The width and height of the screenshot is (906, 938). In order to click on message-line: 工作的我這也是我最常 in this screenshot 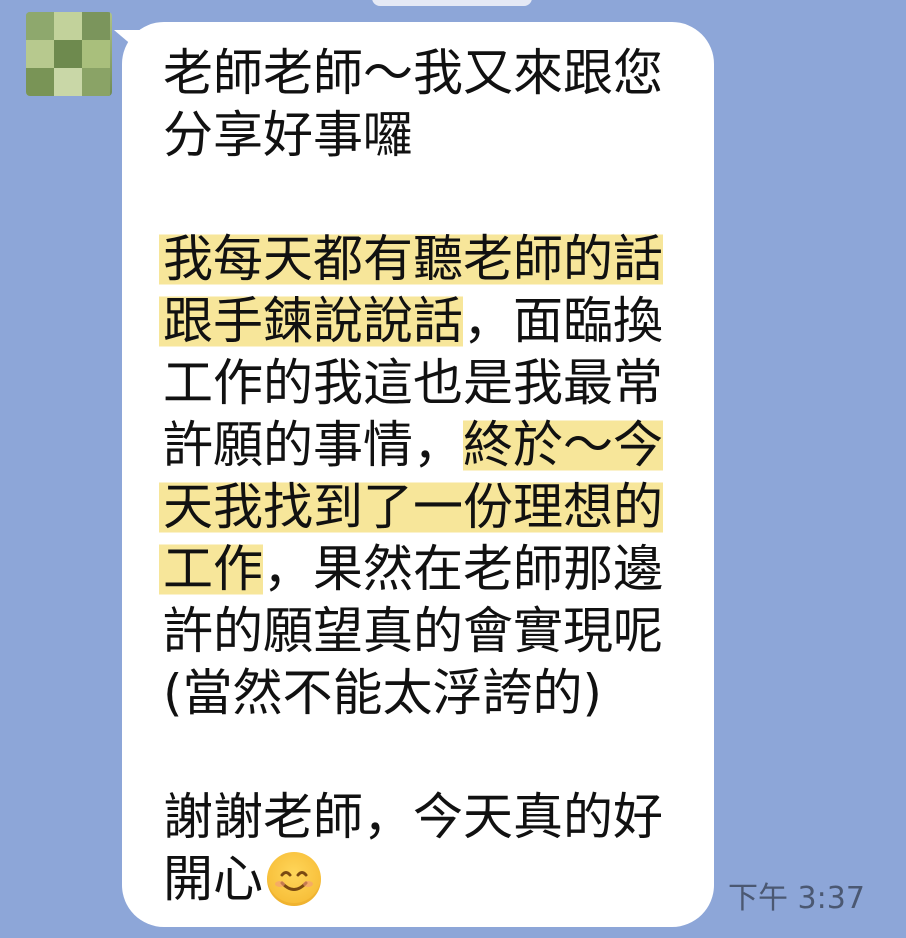, I will do `click(420, 383)`.